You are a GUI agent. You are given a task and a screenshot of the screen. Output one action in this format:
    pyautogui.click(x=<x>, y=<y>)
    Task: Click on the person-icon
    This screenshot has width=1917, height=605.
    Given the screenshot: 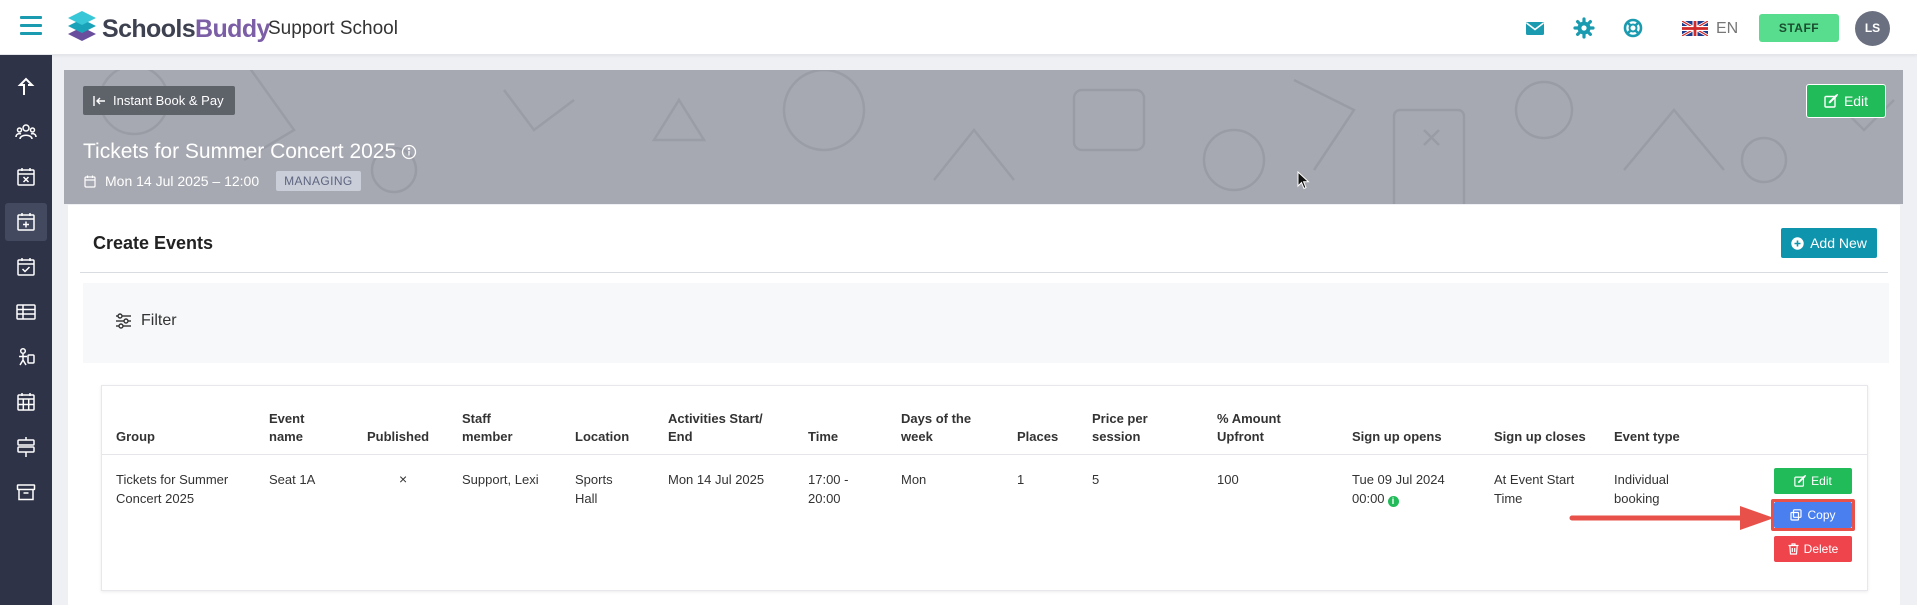 What is the action you would take?
    pyautogui.click(x=27, y=356)
    